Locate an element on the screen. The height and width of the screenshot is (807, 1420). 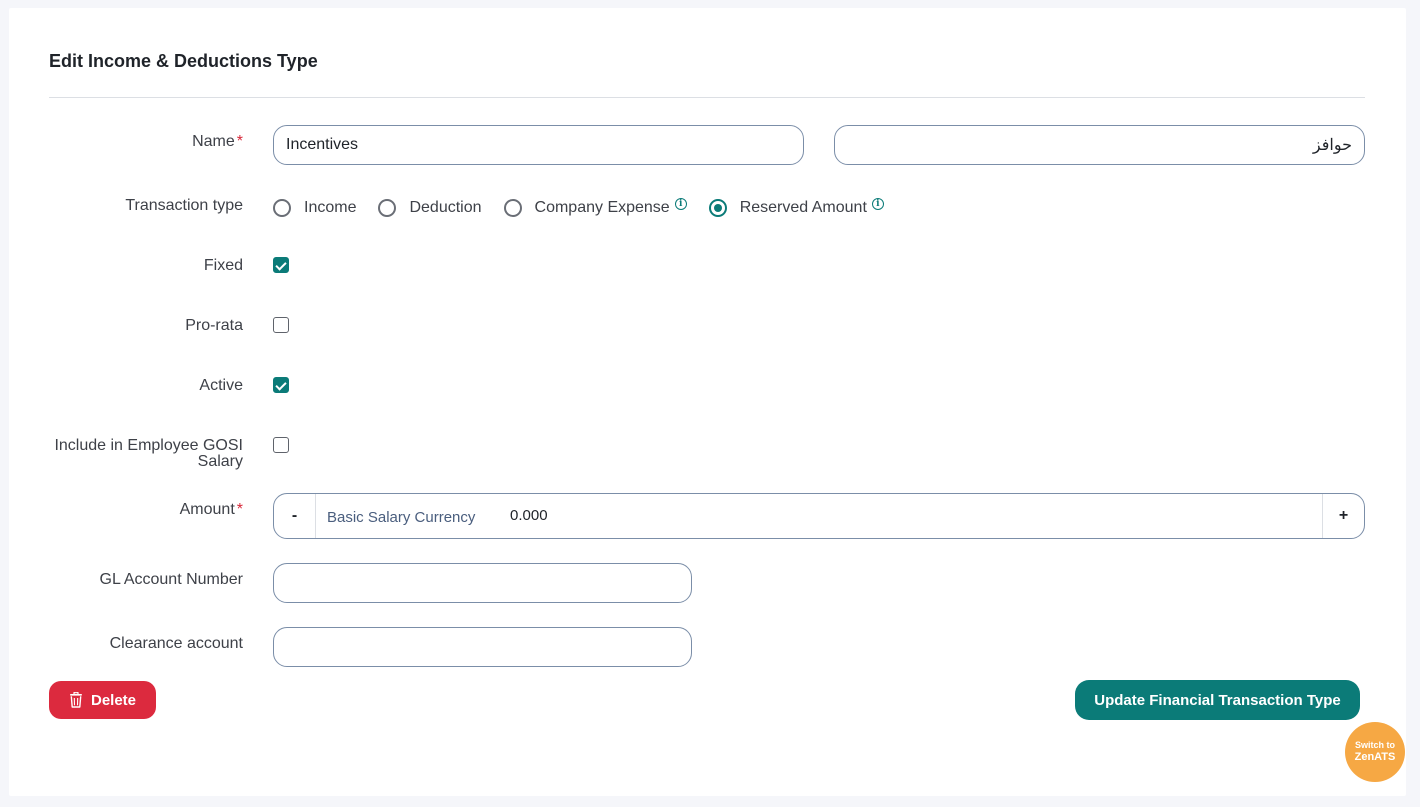
switch-label: Switch to is located at coordinates (1375, 745).